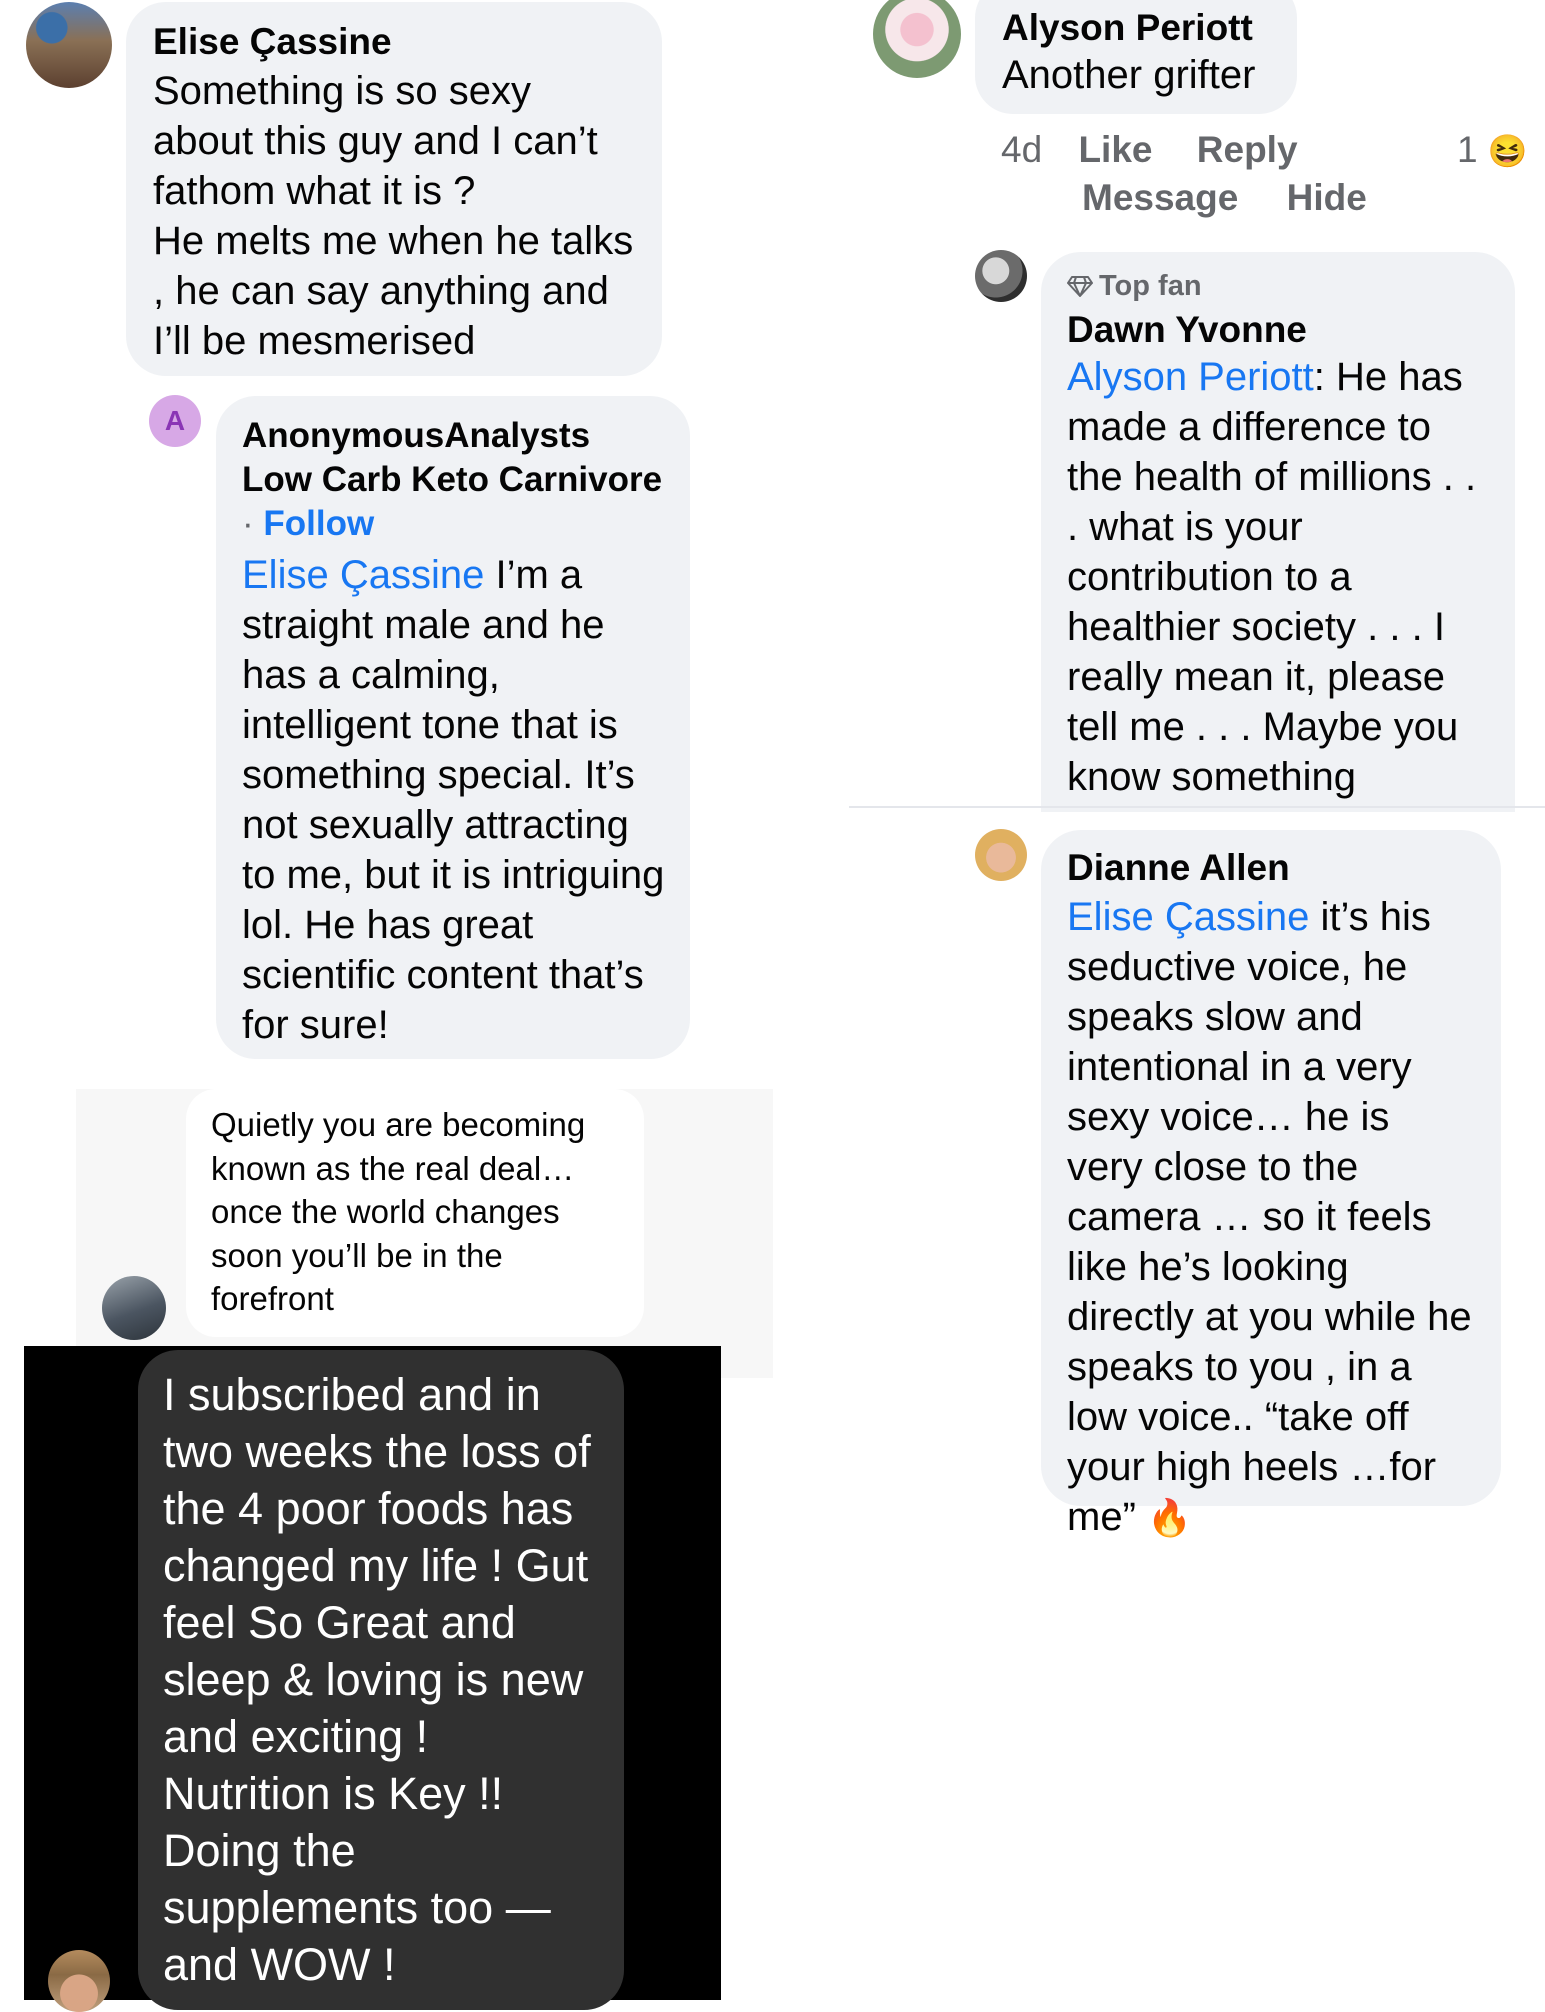 The width and height of the screenshot is (1545, 2012). Describe the element at coordinates (1001, 276) in the screenshot. I see `avatar-dawn` at that location.